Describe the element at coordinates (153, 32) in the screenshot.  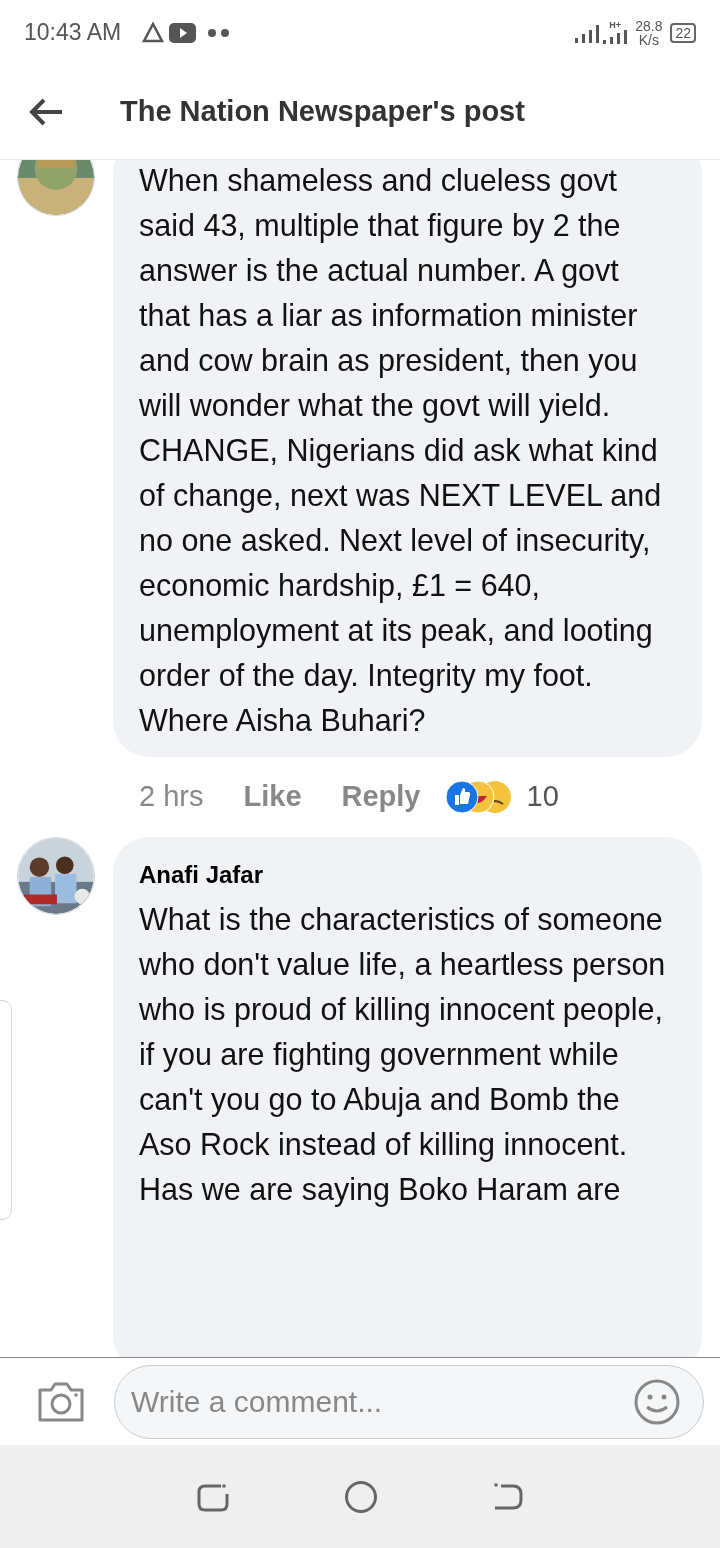
I see `triangle-icon` at that location.